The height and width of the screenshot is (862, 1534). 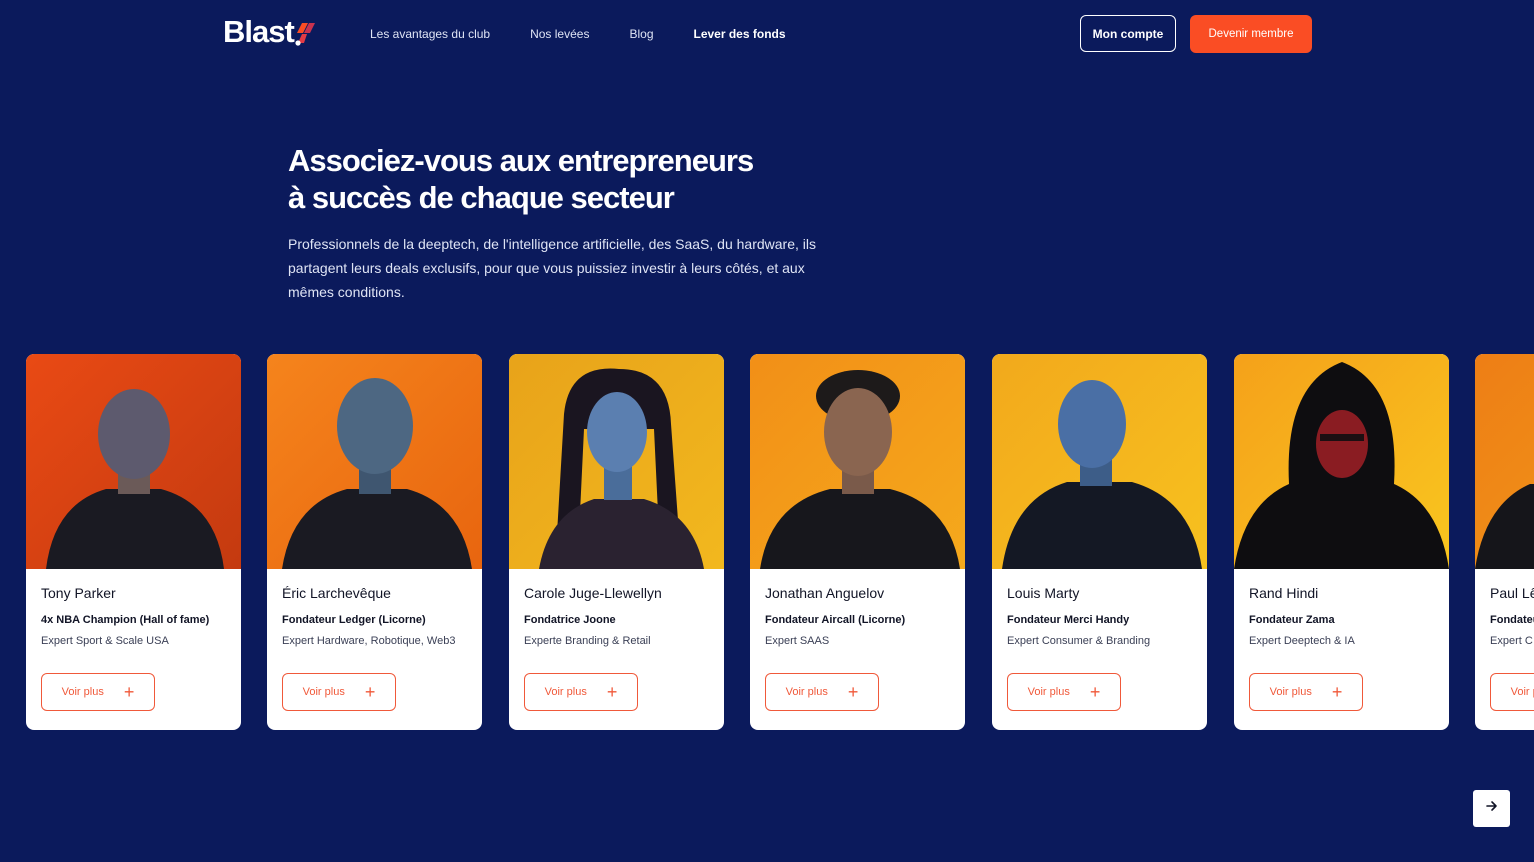 What do you see at coordinates (125, 620) in the screenshot?
I see `member-role: 4x NBA Champion (Hall of fame)` at bounding box center [125, 620].